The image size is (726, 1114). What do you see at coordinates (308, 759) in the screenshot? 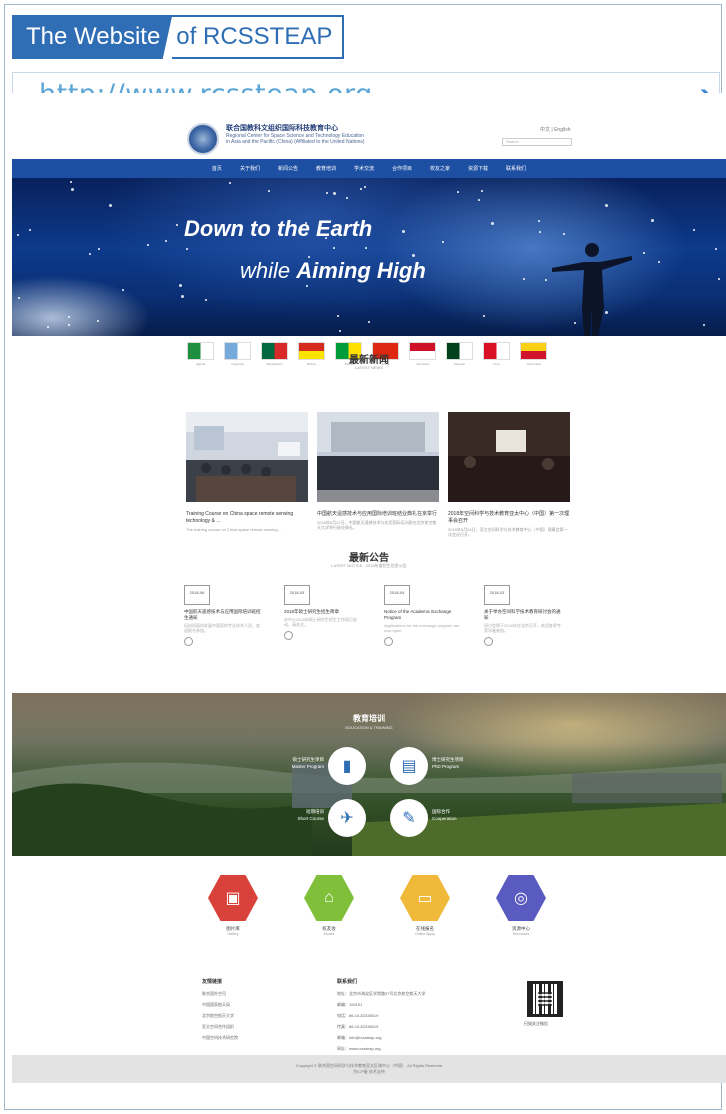
I see `service-label: 硕士研究生项目` at bounding box center [308, 759].